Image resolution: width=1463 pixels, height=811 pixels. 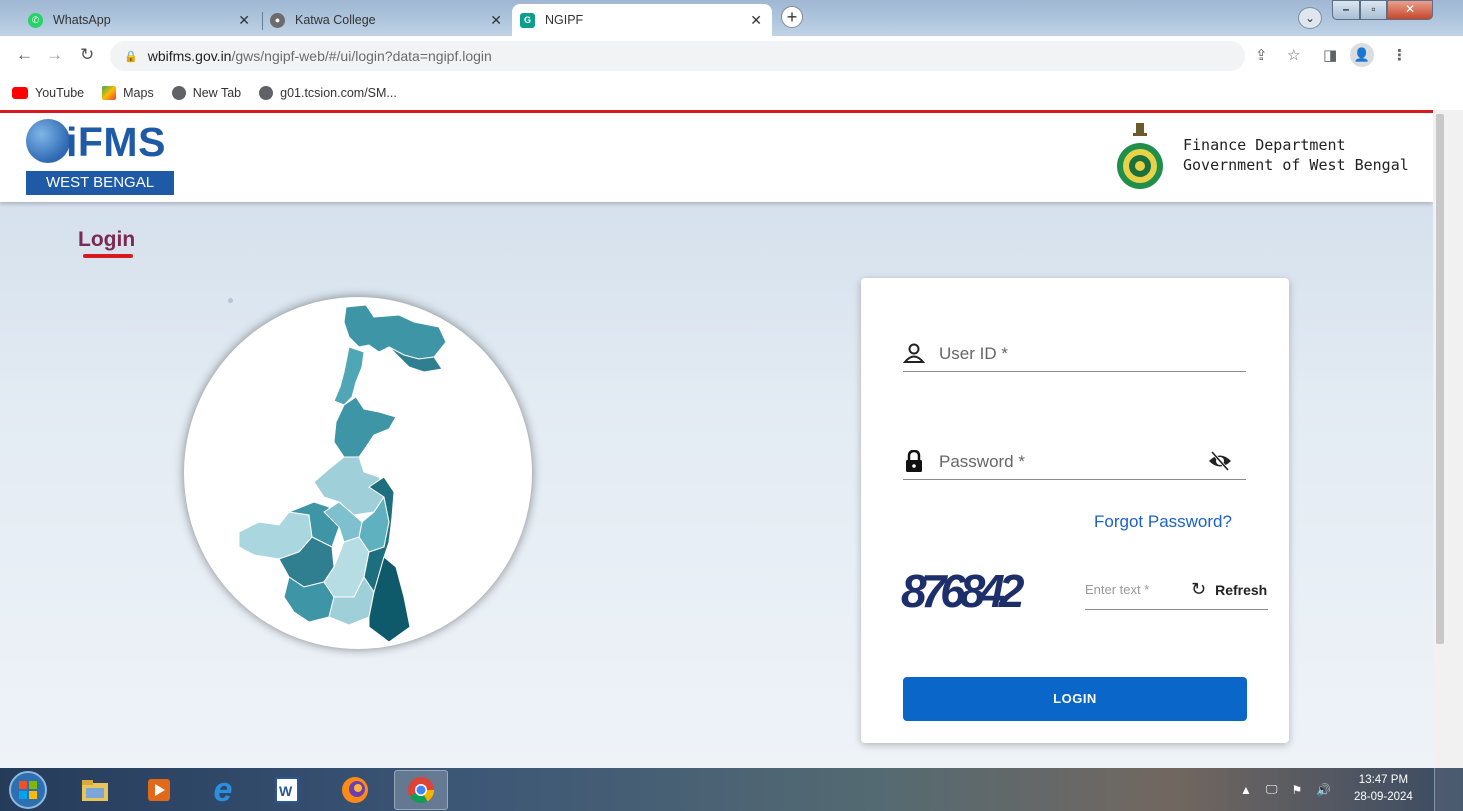 What do you see at coordinates (731, 789) in the screenshot?
I see `taskbar: e W ▲ 🖵 ⚑ 🔊 13:47 PM 28-09-2024` at bounding box center [731, 789].